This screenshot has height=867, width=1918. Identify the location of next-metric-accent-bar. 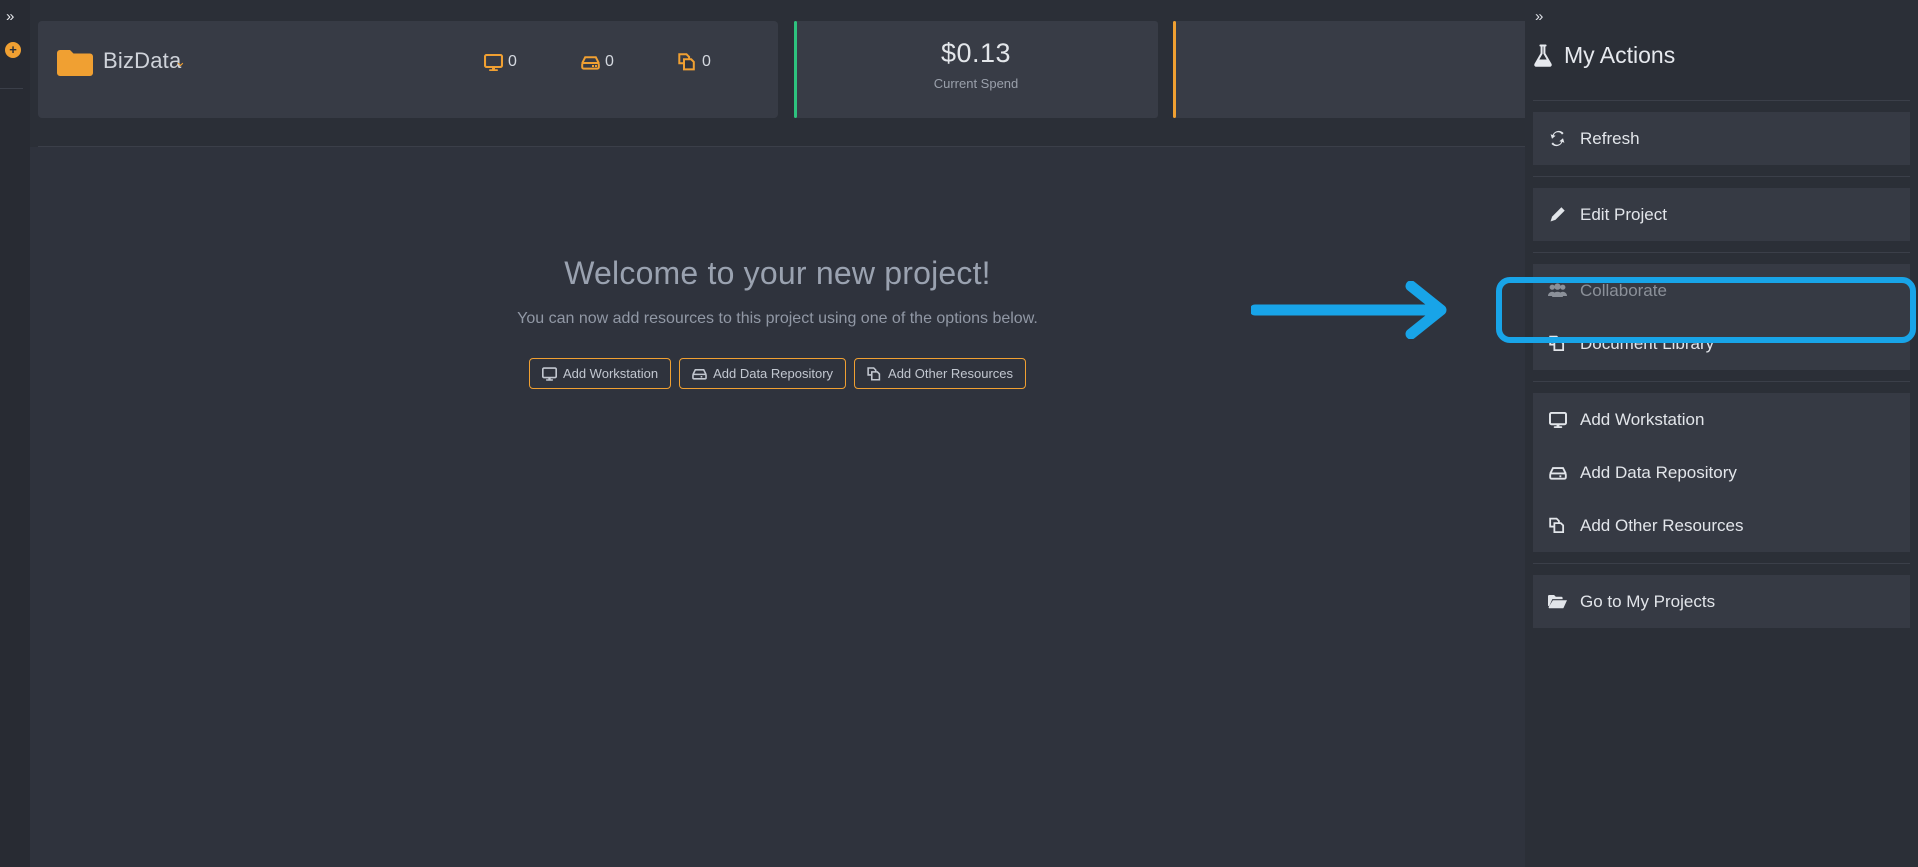
(1174, 69).